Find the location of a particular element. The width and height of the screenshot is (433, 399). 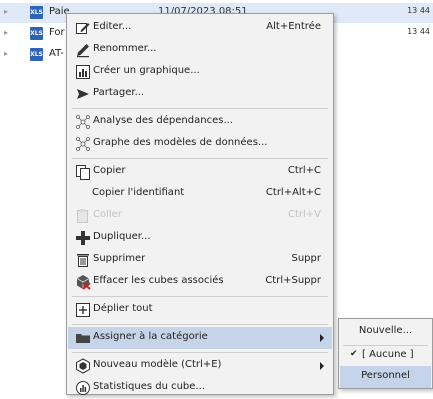

statistics-icon is located at coordinates (83, 388).